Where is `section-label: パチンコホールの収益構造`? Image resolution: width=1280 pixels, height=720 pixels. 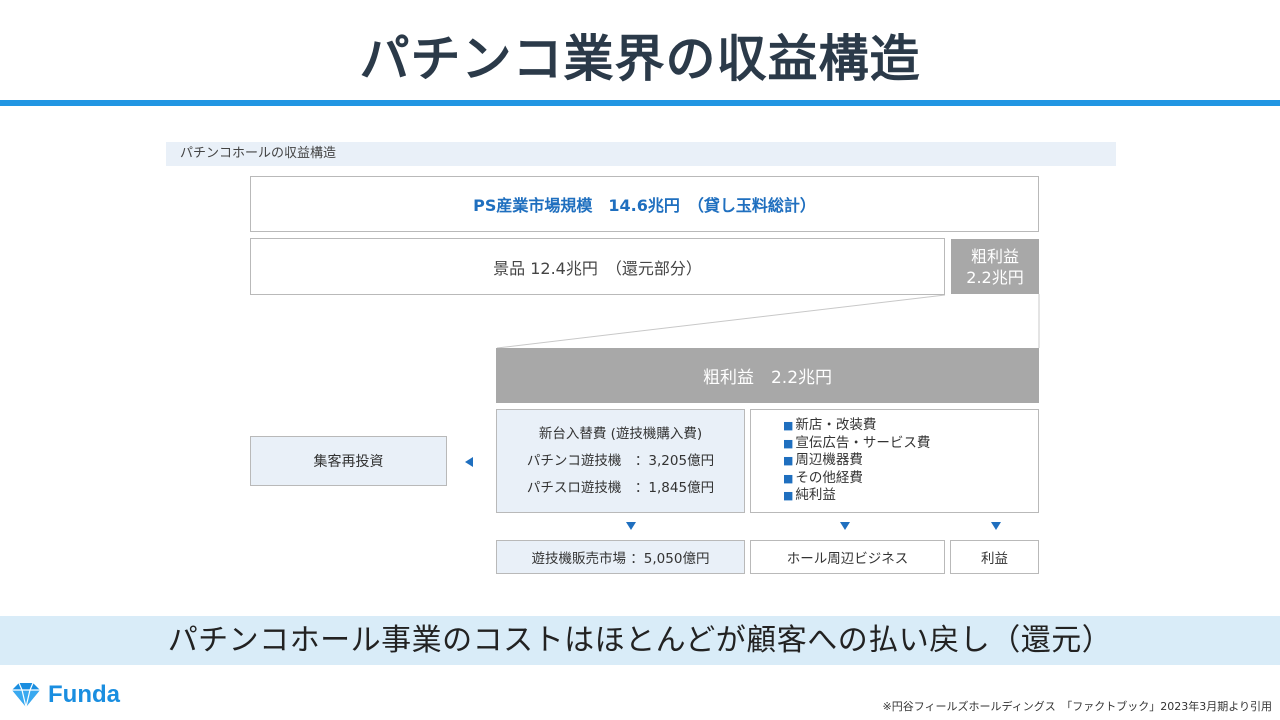
section-label: パチンコホールの収益構造 is located at coordinates (641, 154).